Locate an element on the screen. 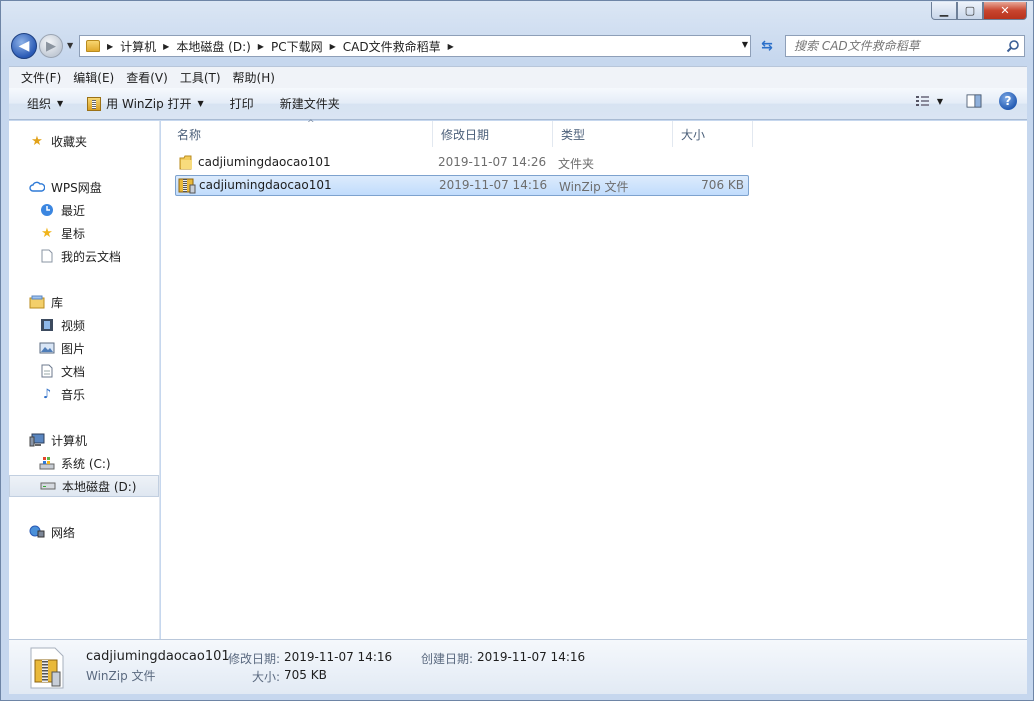 This screenshot has height=701, width=1034. maximize-button: ▢ is located at coordinates (970, 11).